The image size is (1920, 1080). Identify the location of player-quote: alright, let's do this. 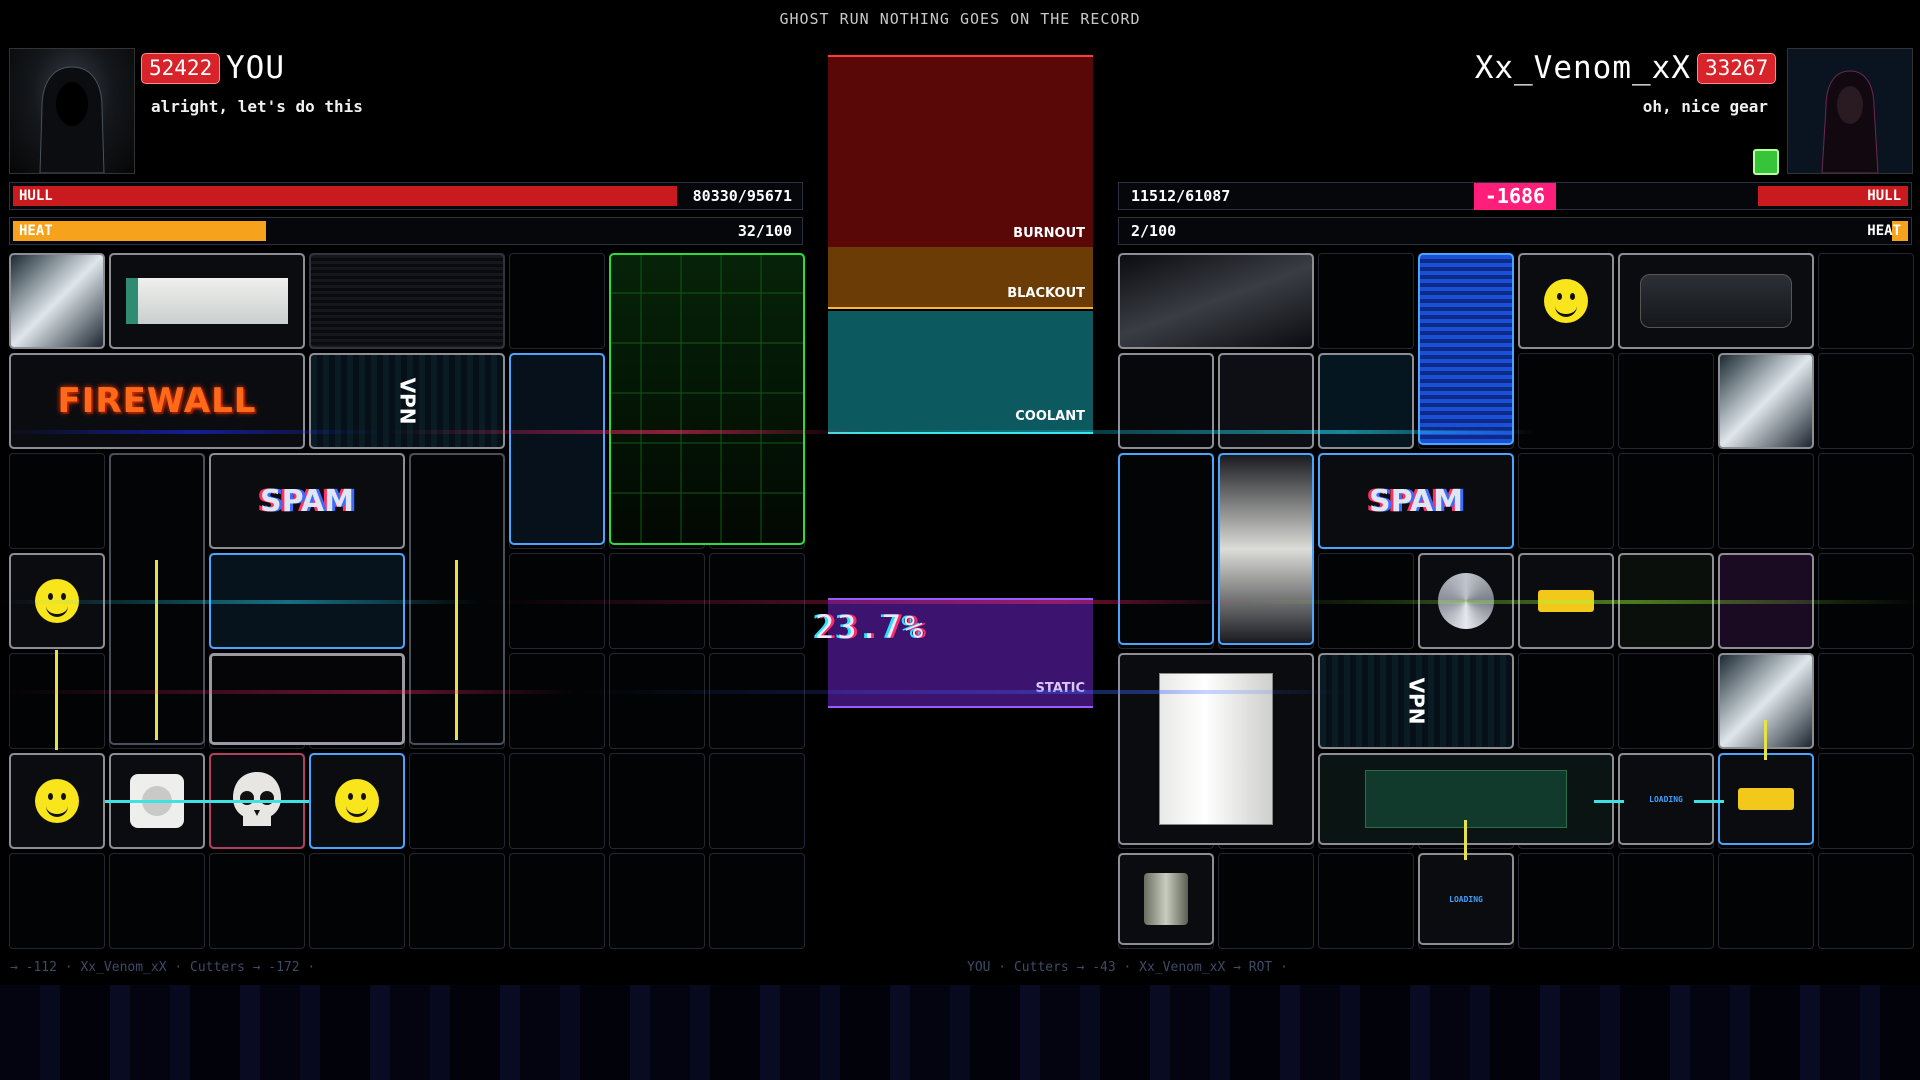
(257, 106).